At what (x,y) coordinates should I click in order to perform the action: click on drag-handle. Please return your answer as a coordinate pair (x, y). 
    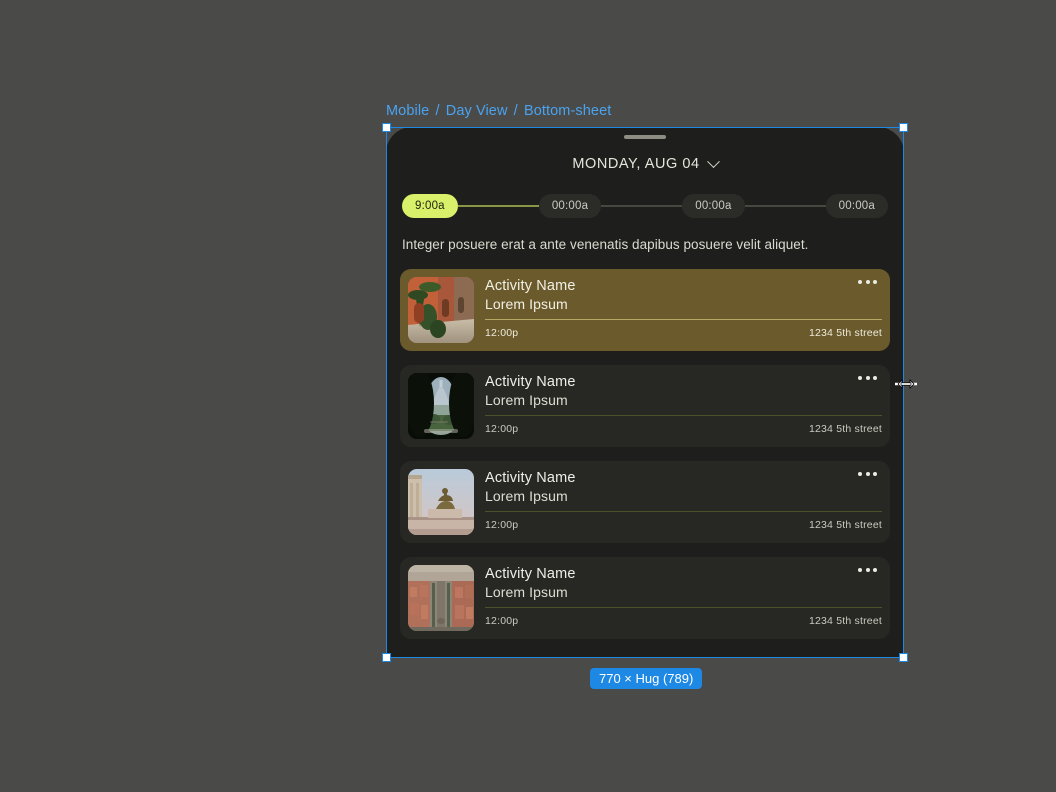
    Looking at the image, I should click on (645, 137).